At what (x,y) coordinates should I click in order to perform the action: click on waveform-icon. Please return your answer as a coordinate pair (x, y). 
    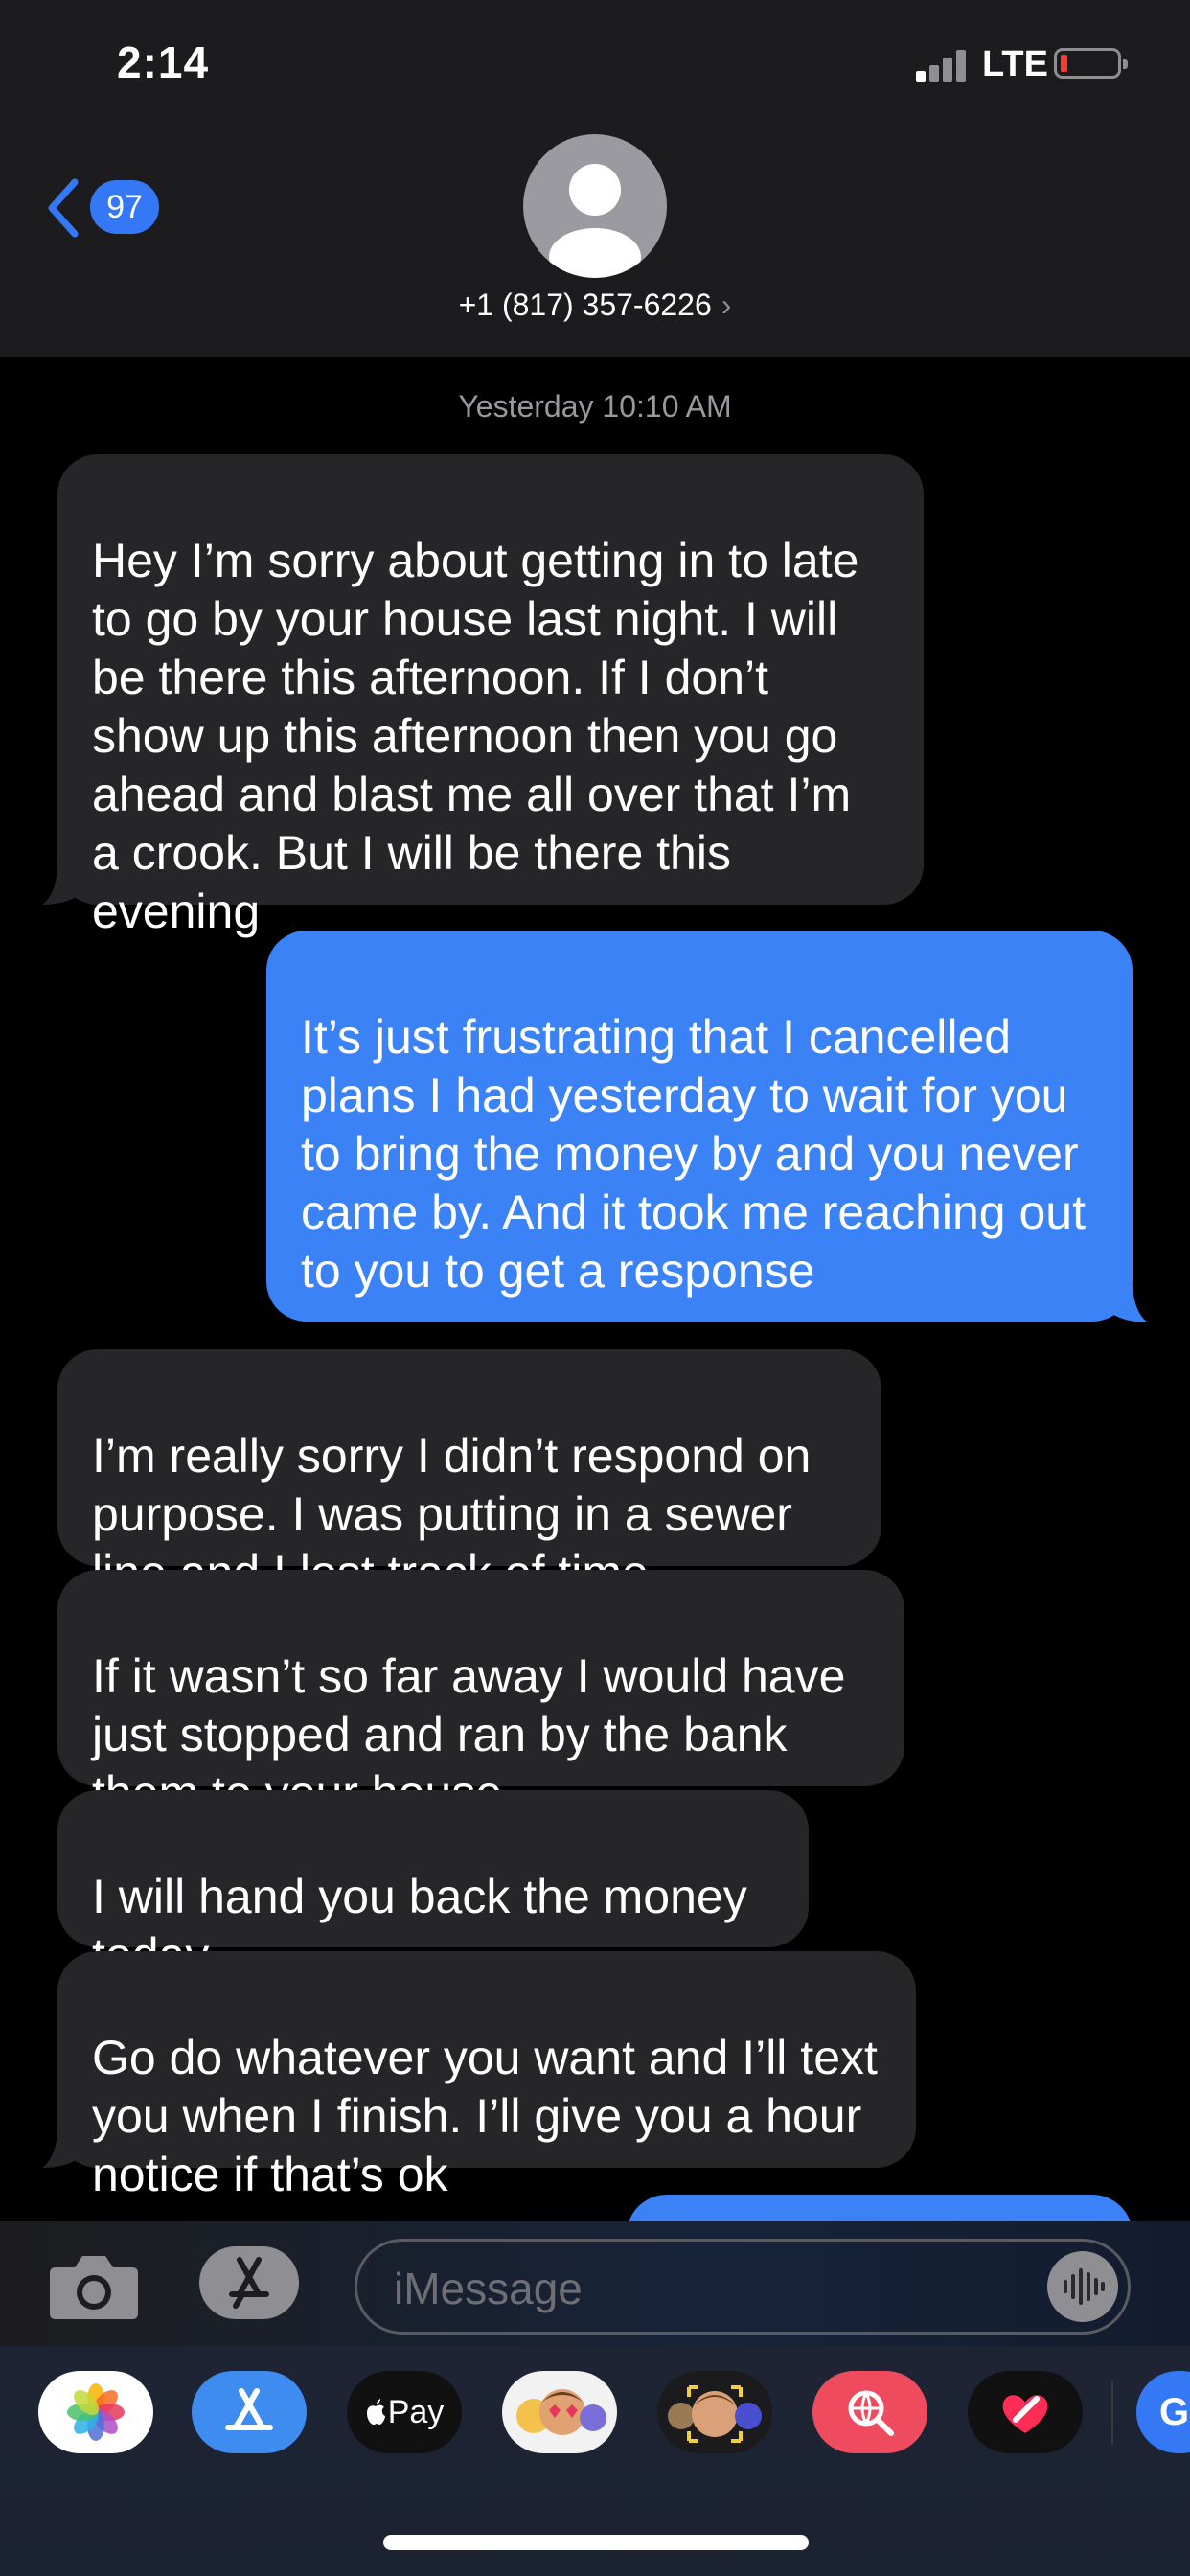
    Looking at the image, I should click on (1084, 2286).